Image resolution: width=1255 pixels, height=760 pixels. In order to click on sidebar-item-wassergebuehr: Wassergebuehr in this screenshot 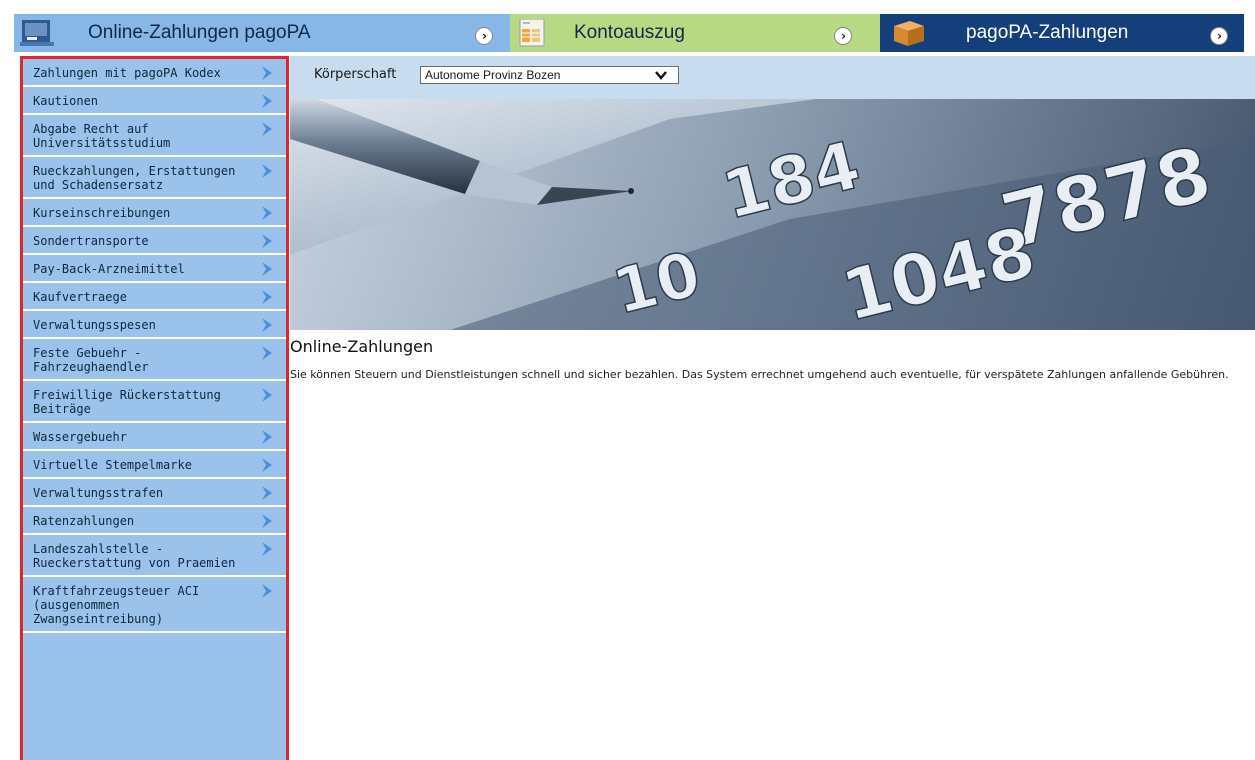, I will do `click(154, 437)`.